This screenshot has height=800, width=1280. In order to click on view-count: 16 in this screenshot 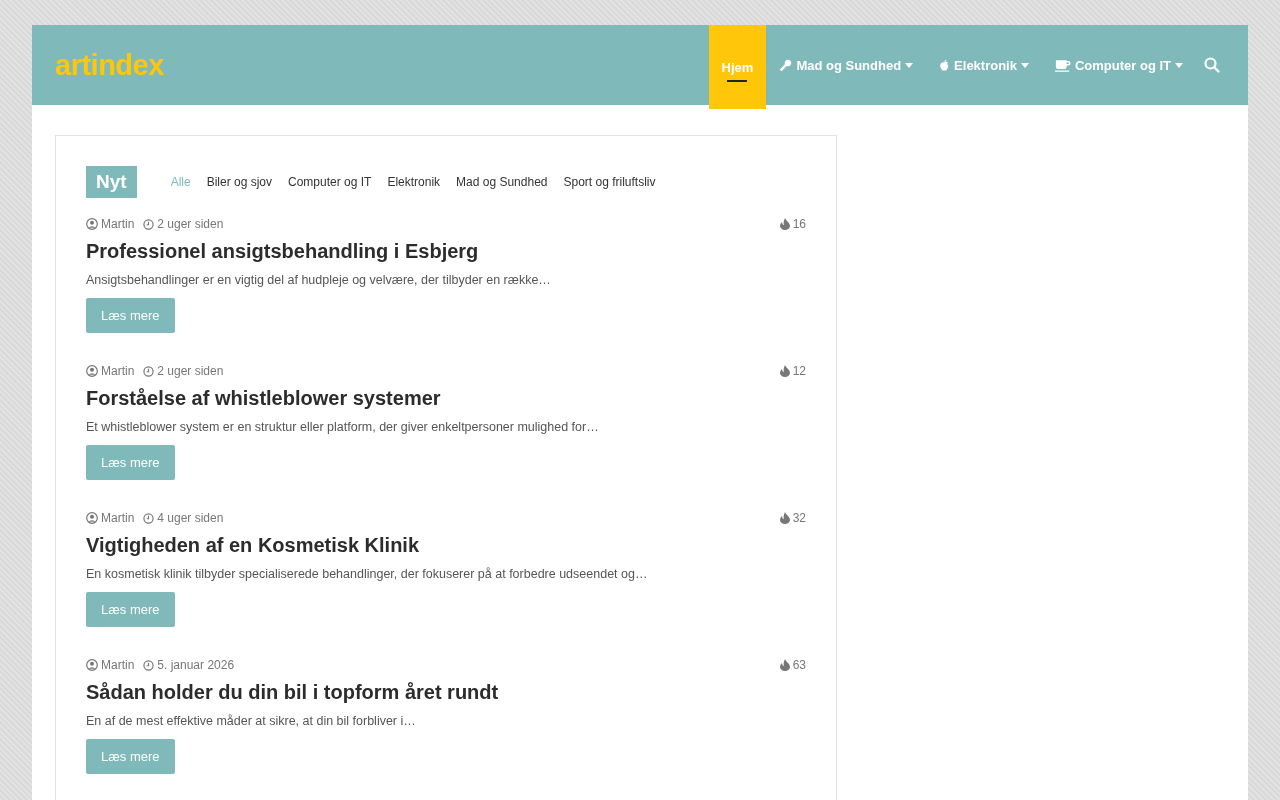, I will do `click(799, 224)`.